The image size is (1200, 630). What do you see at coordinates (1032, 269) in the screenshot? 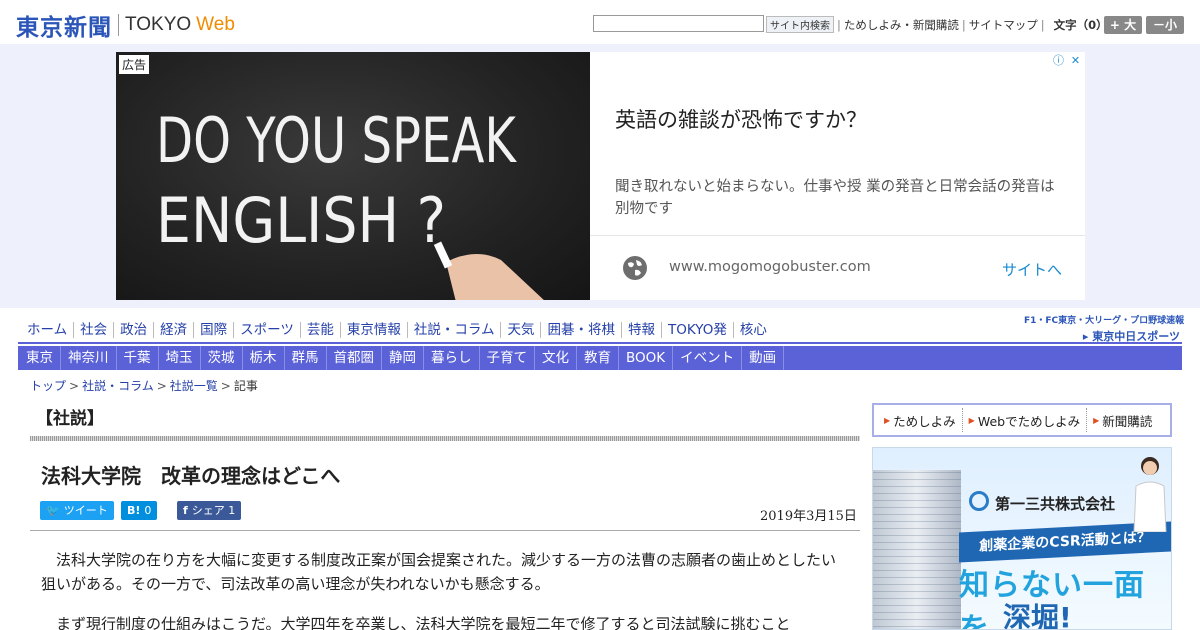
I see `ad-visit-site-button: サイトへ` at bounding box center [1032, 269].